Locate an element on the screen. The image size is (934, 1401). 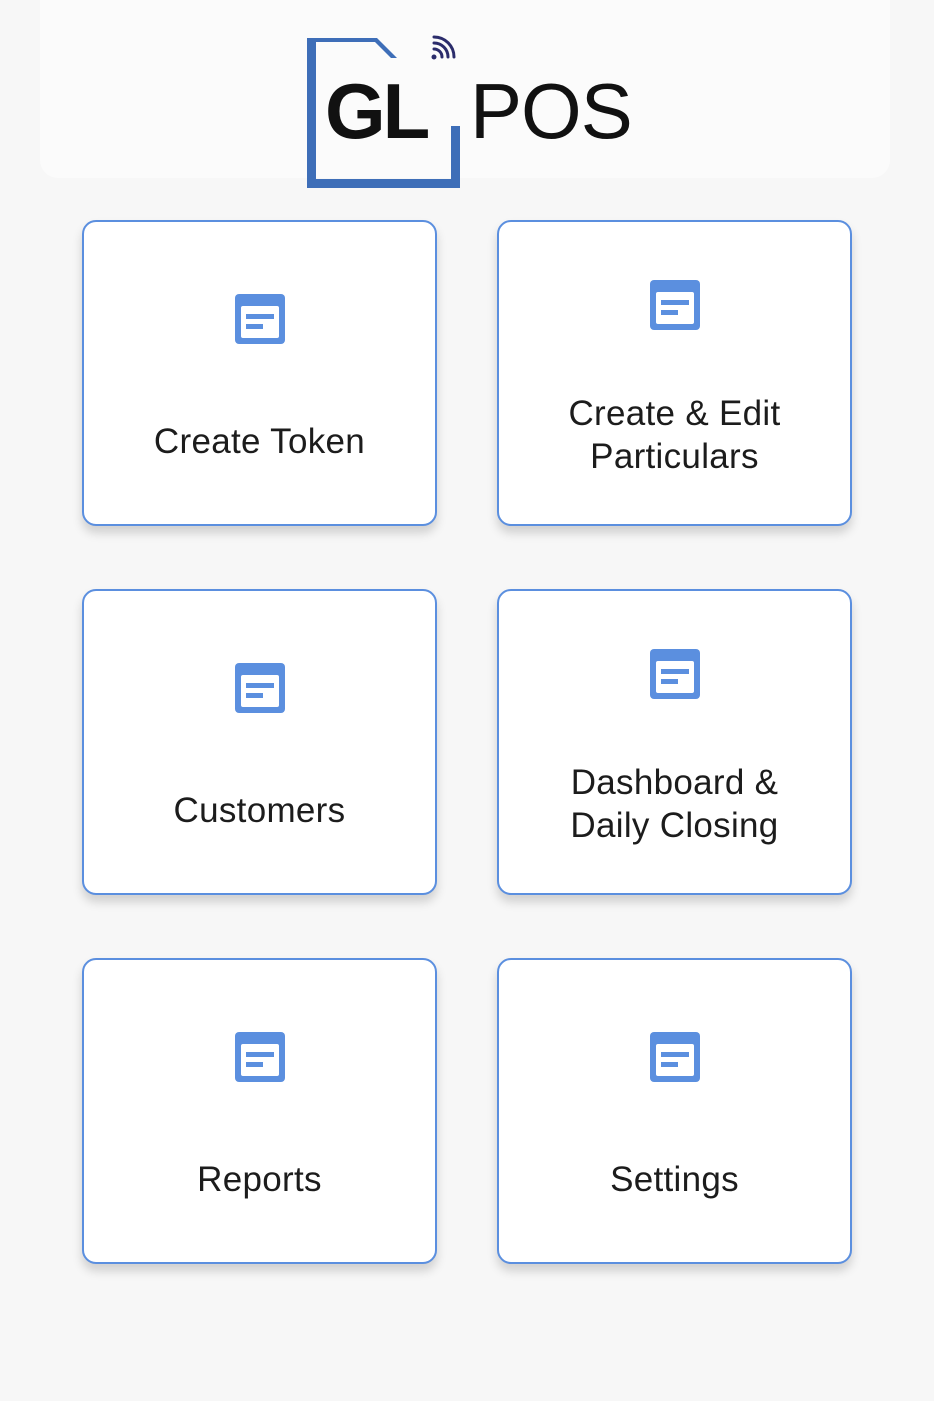
create-edit-particulars-card: Create & Edit Particulars is located at coordinates (674, 373).